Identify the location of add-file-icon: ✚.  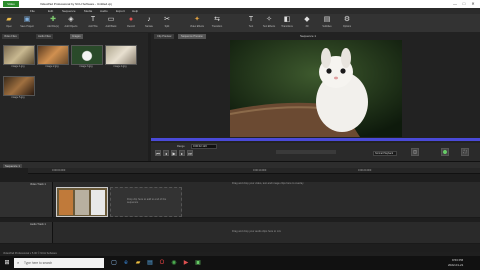
(53, 19).